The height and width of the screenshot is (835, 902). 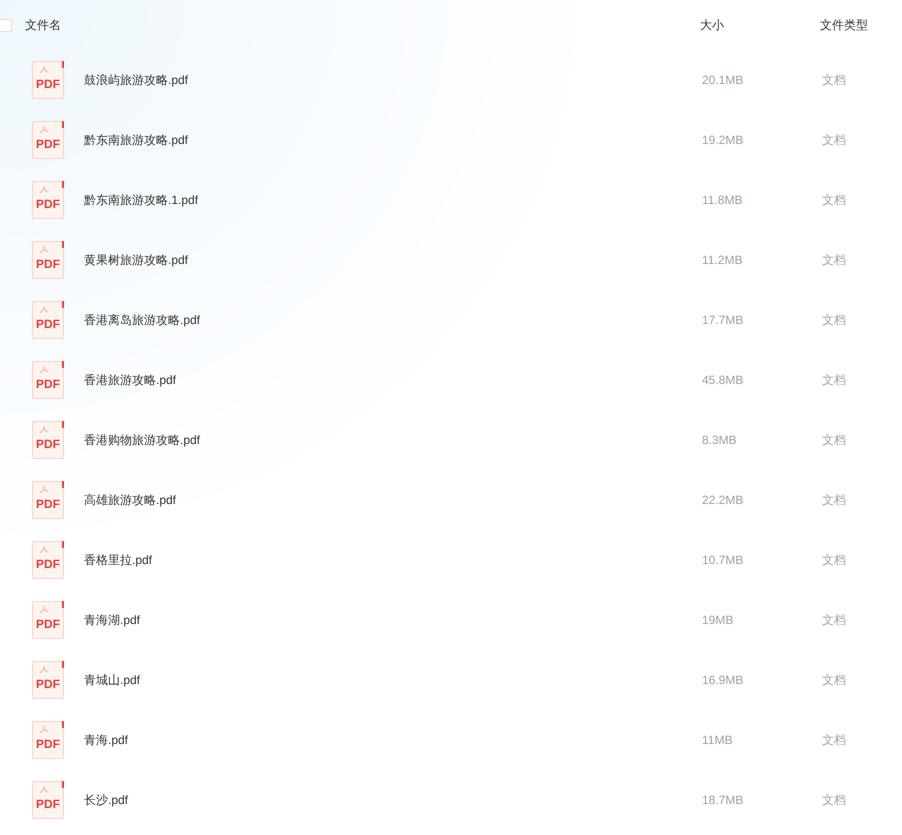 What do you see at coordinates (723, 320) in the screenshot?
I see `file-size: 17.7MB` at bounding box center [723, 320].